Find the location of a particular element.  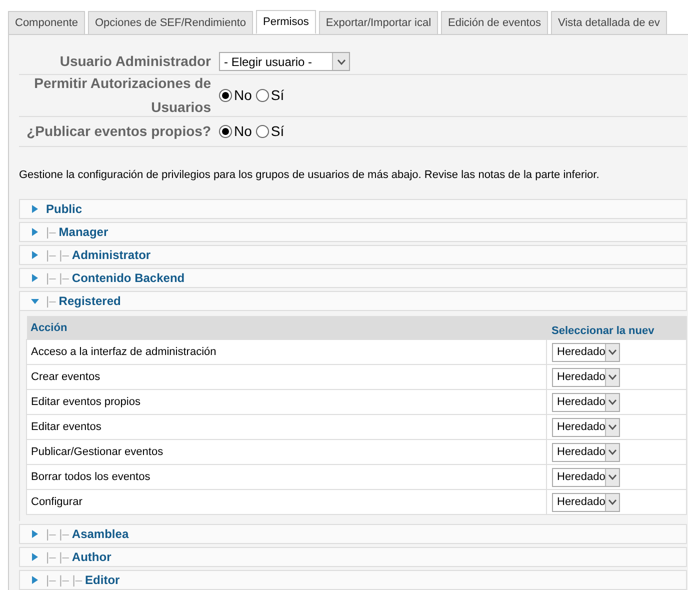

group-header: |– |– Asamblea is located at coordinates (353, 534).